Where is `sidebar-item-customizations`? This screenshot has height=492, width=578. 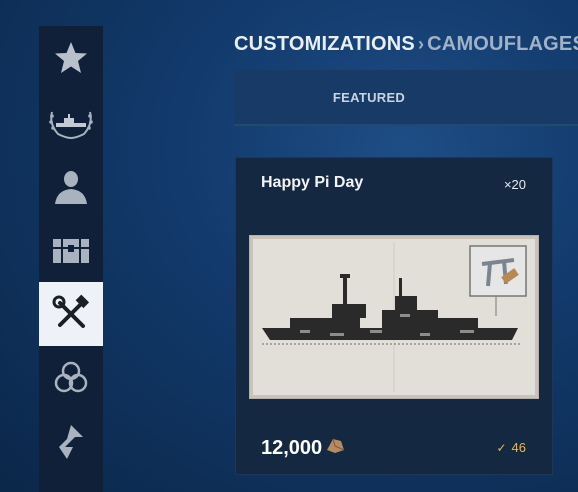
sidebar-item-customizations is located at coordinates (71, 314).